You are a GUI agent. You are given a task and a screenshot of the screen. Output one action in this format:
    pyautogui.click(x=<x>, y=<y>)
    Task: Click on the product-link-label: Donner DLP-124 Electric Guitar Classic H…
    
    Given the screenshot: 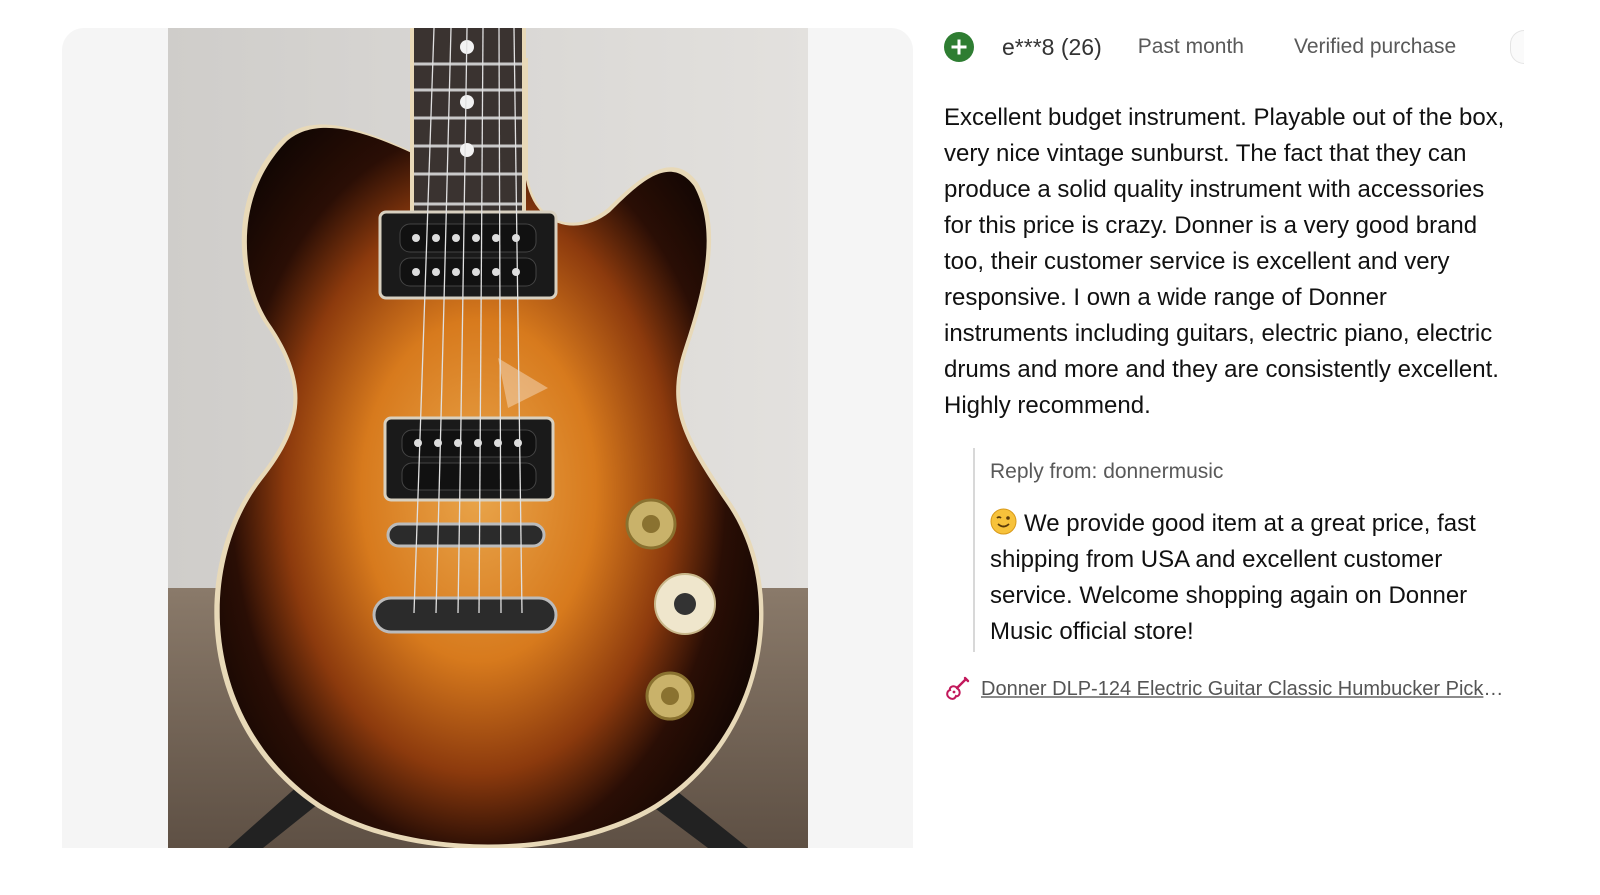 What is the action you would take?
    pyautogui.click(x=1245, y=689)
    